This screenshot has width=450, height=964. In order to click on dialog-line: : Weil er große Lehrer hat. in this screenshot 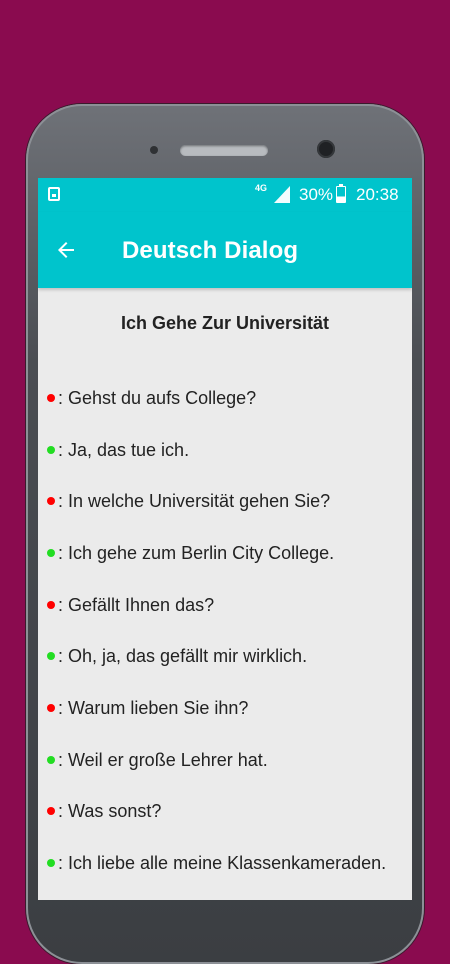, I will do `click(225, 760)`.